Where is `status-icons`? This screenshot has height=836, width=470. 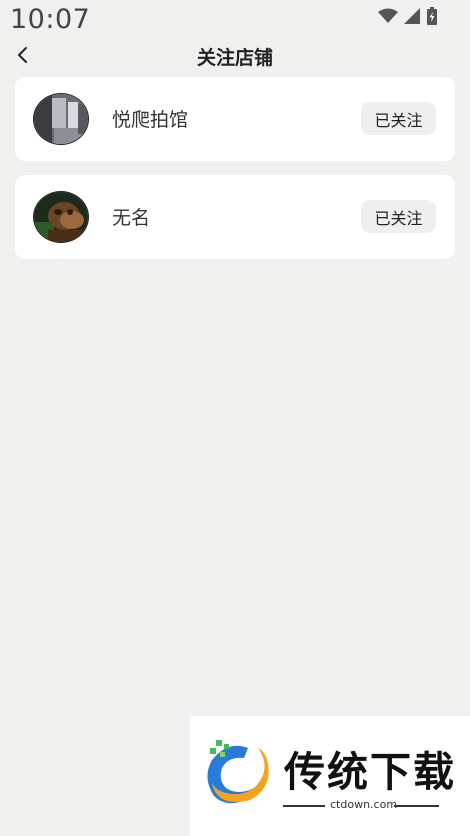 status-icons is located at coordinates (408, 16).